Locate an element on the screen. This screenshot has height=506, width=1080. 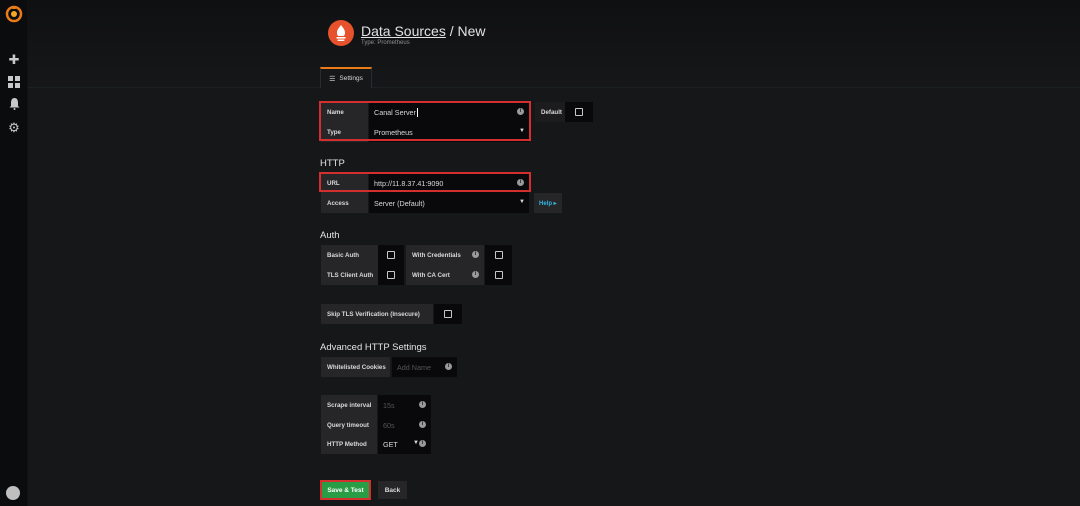
save-and-test-button: Save & Test is located at coordinates (345, 490).